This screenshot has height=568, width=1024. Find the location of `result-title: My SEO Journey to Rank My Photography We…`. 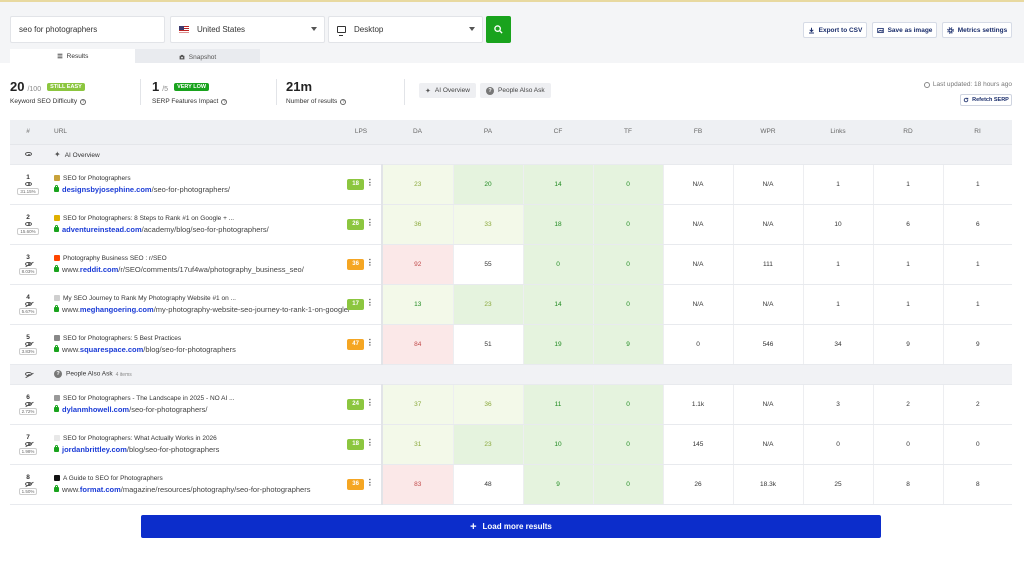

result-title: My SEO Journey to Rank My Photography We… is located at coordinates (149, 298).